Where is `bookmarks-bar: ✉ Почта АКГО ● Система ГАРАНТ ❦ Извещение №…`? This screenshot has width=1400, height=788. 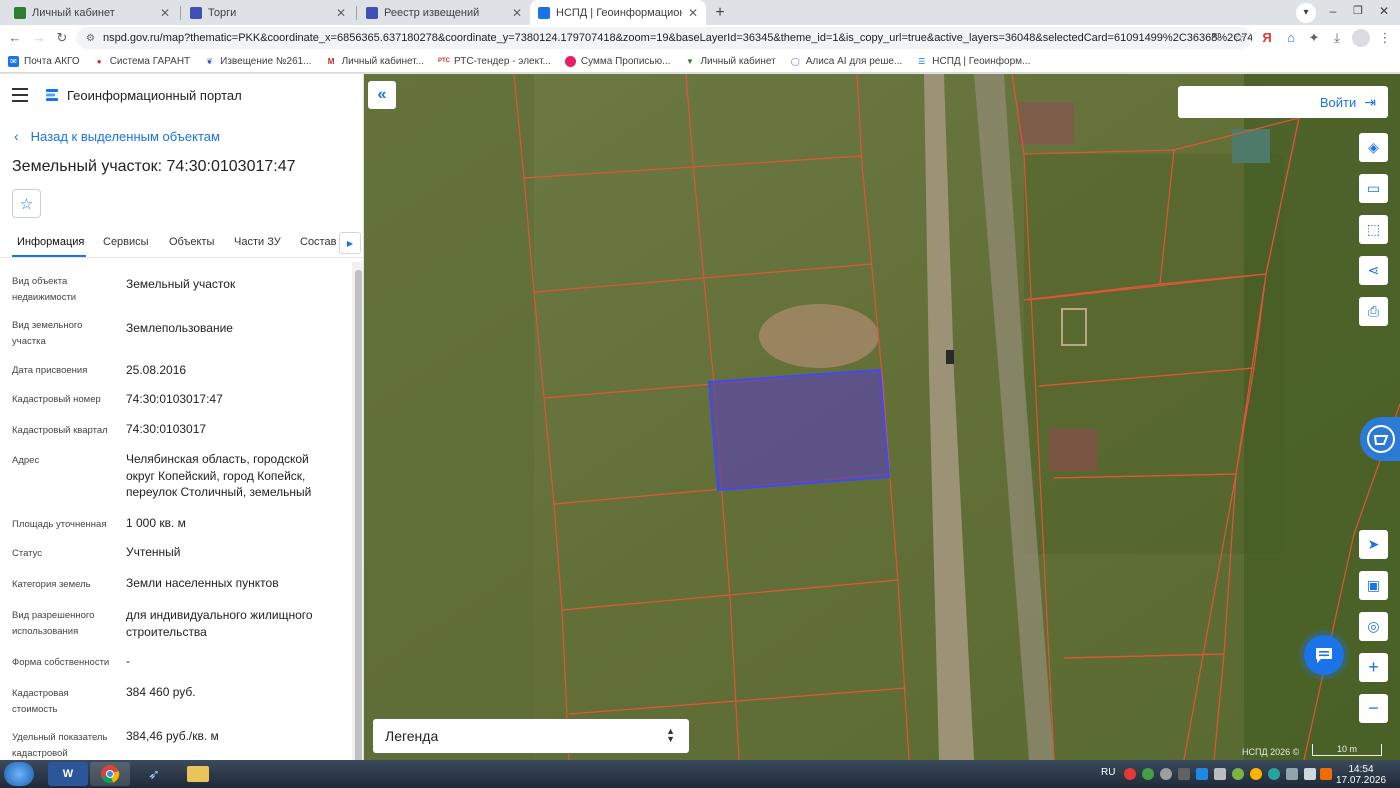 bookmarks-bar: ✉ Почта АКГО ● Система ГАРАНТ ❦ Извещение №… is located at coordinates (700, 62).